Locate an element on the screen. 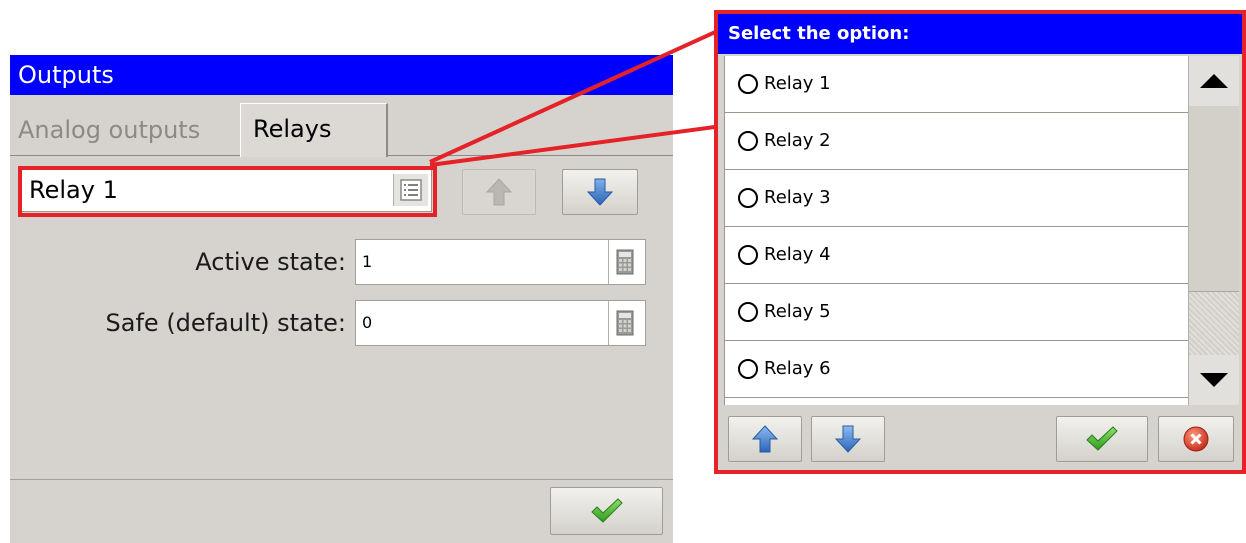  active-state-input: 1 is located at coordinates (500, 262).